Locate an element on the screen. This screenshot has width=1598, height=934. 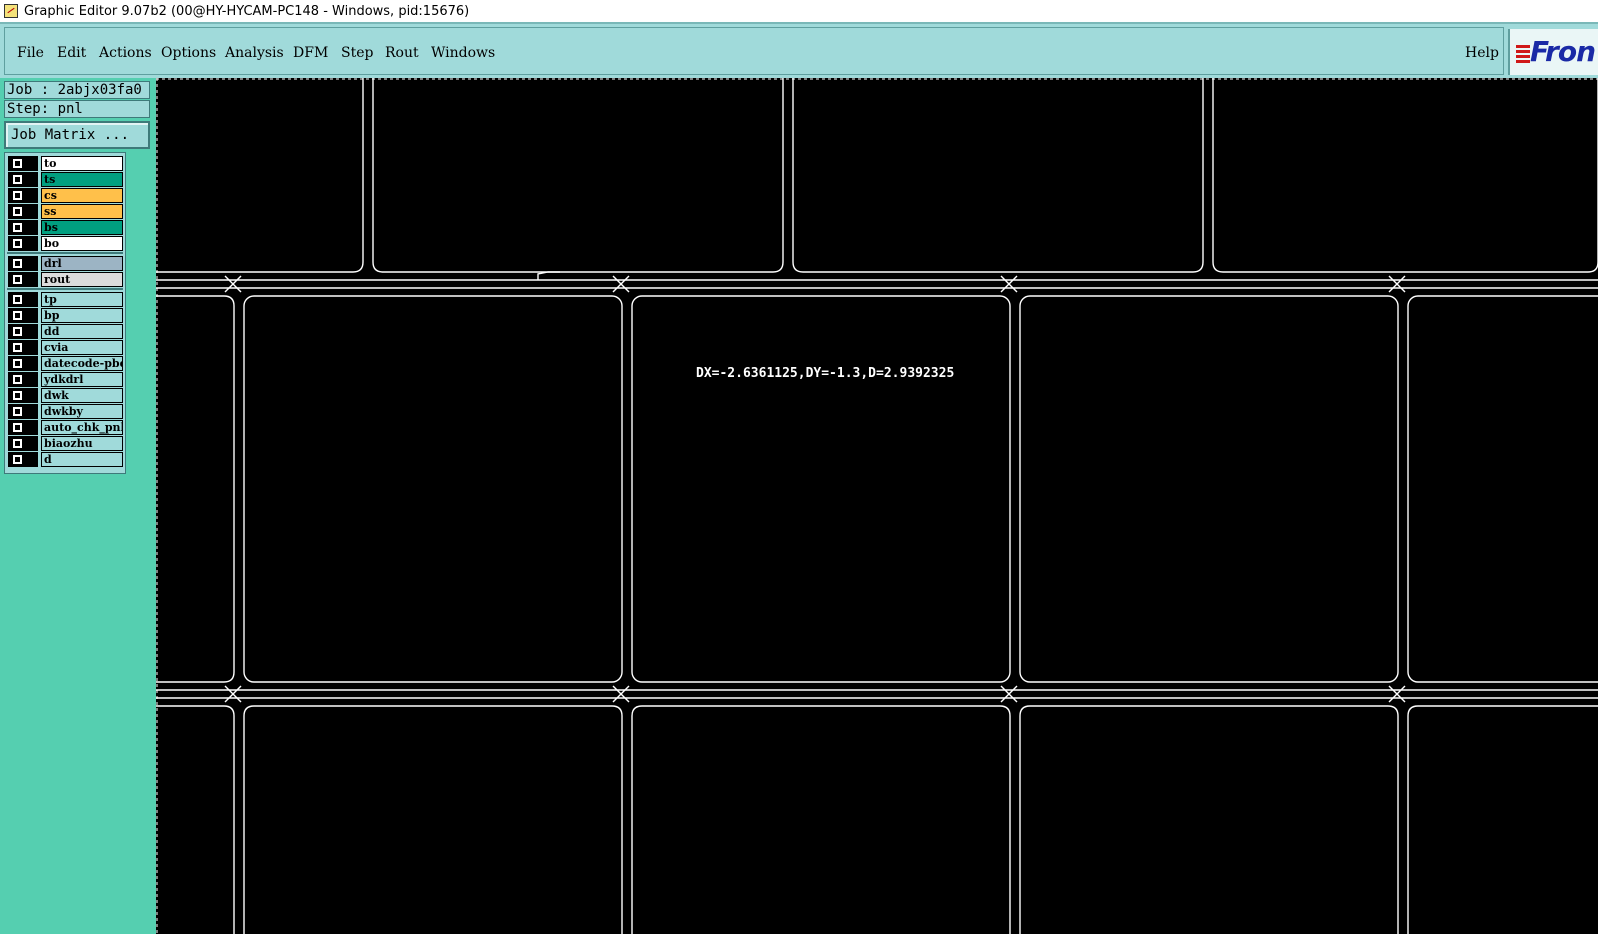
menu-dfm: DFM is located at coordinates (310, 53).